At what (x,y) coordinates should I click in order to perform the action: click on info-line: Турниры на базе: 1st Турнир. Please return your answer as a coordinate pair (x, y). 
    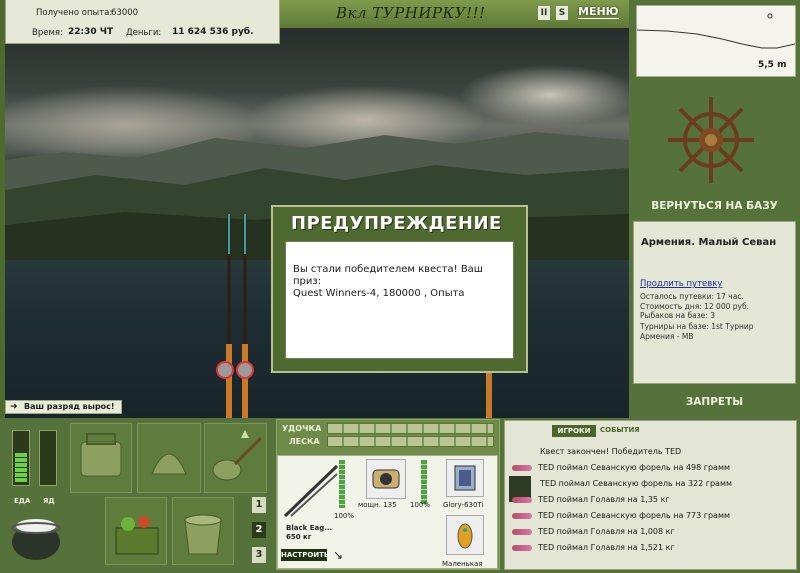
    Looking at the image, I should click on (697, 326).